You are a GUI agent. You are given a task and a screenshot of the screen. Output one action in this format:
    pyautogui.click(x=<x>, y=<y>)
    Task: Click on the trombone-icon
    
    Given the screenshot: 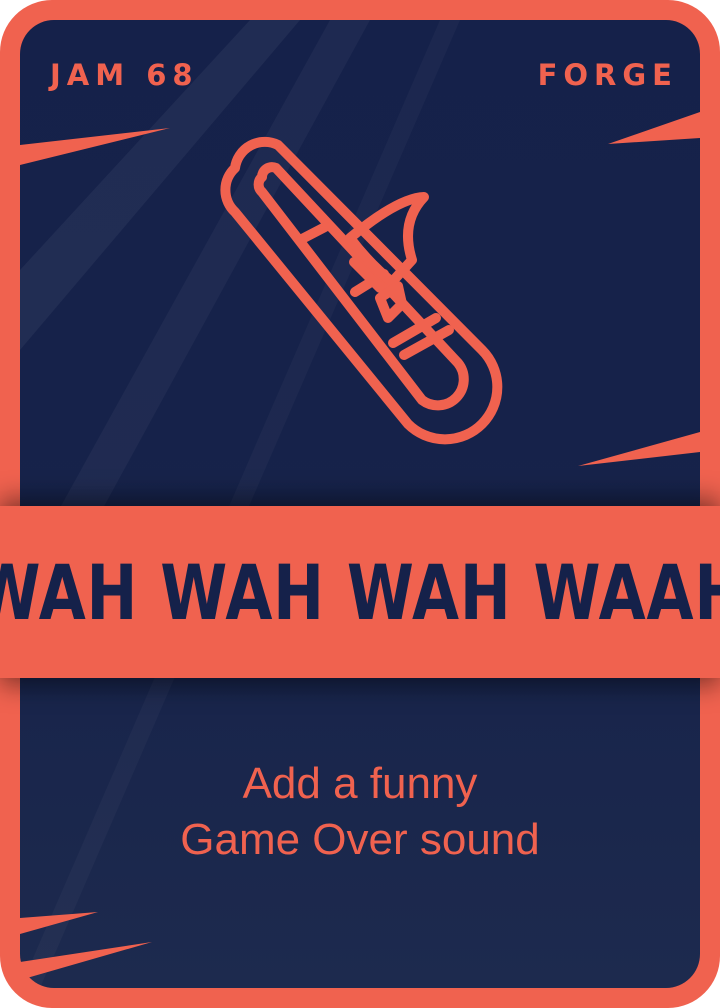 What is the action you would take?
    pyautogui.click(x=361, y=290)
    